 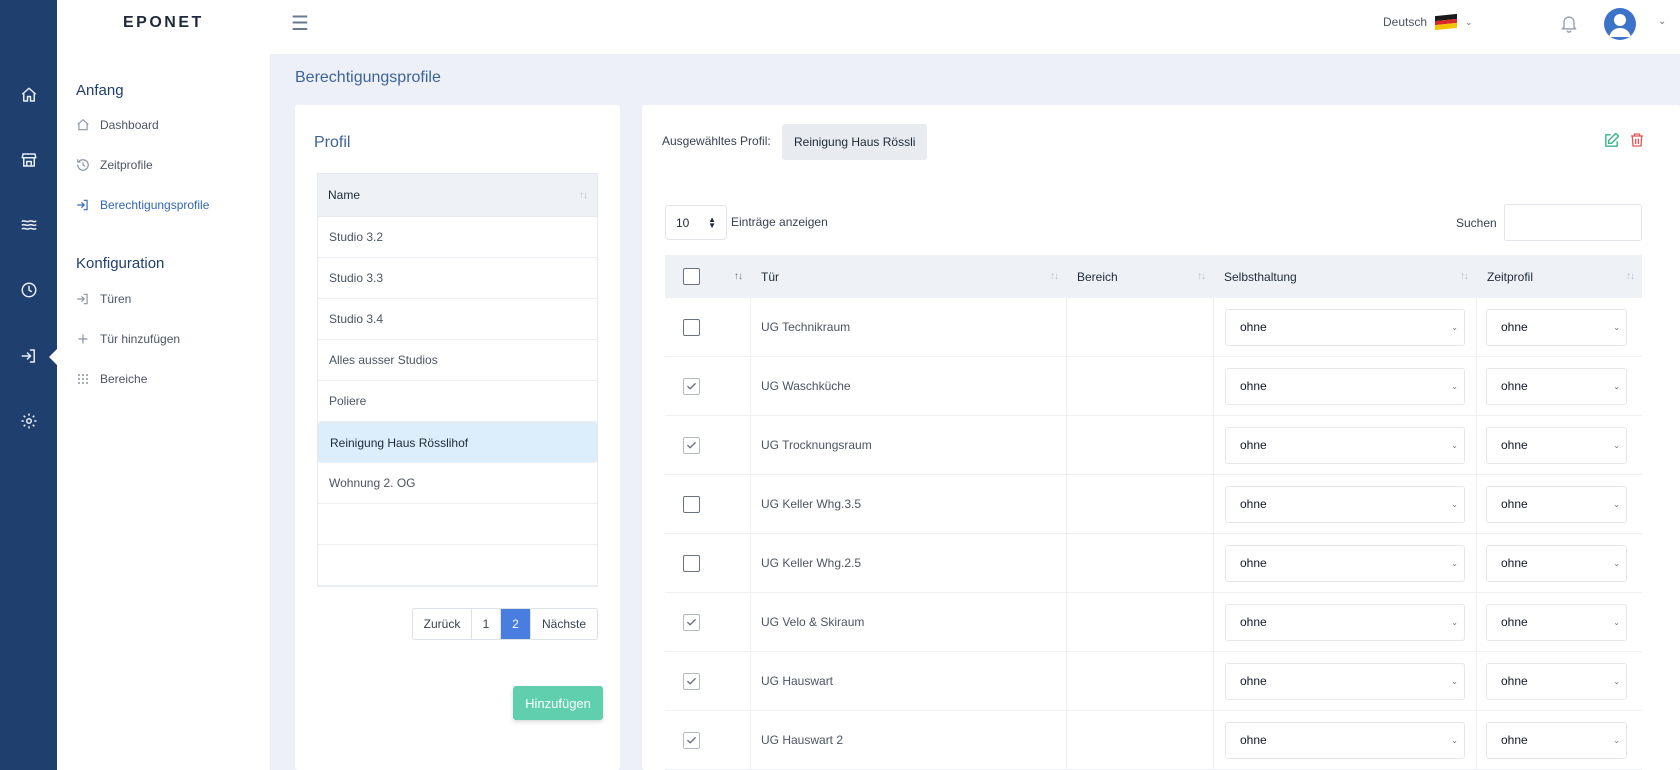 What do you see at coordinates (1405, 22) in the screenshot?
I see `language-label: Deutsch` at bounding box center [1405, 22].